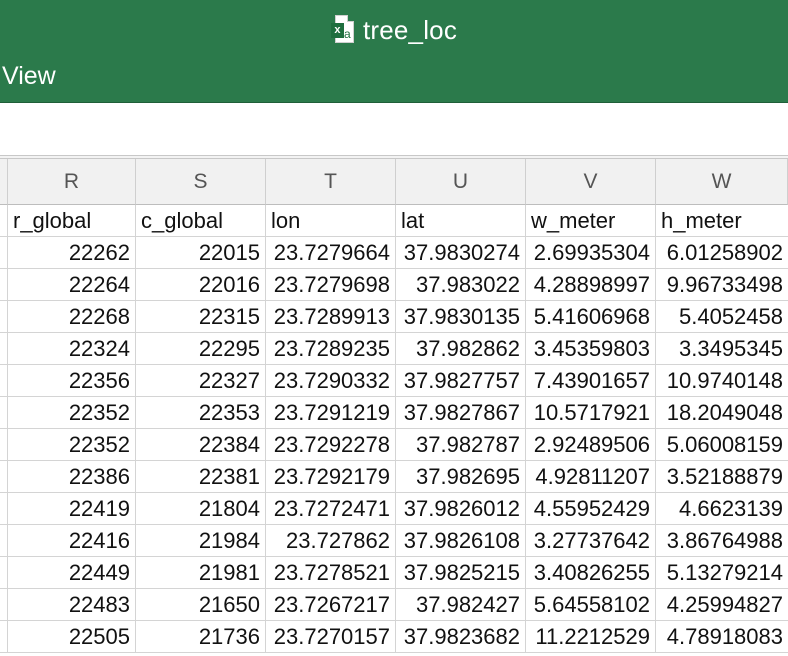 The width and height of the screenshot is (788, 656). I want to click on cell-lon: 23.7291219, so click(331, 413).